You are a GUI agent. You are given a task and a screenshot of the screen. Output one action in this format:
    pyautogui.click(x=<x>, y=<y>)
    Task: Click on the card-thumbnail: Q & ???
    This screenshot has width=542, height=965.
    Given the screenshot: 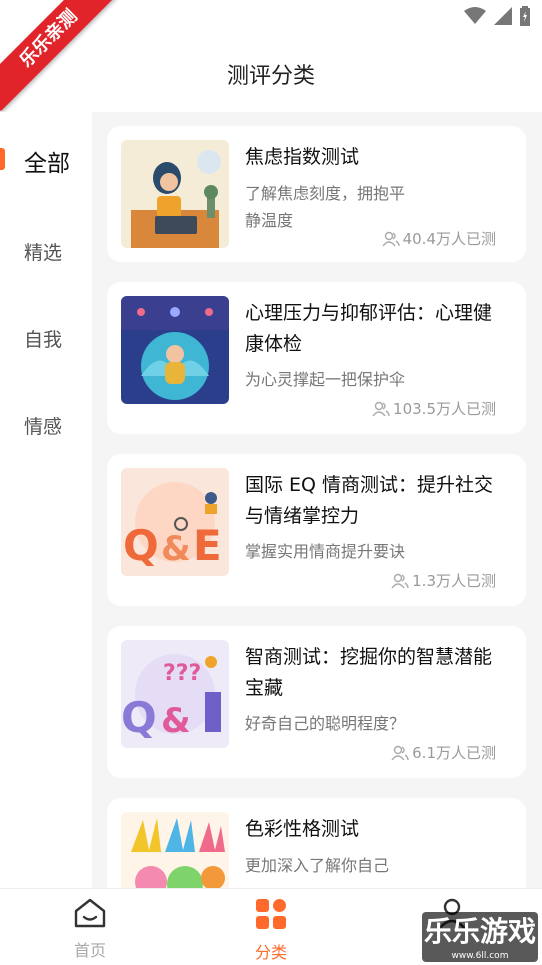 What is the action you would take?
    pyautogui.click(x=175, y=694)
    